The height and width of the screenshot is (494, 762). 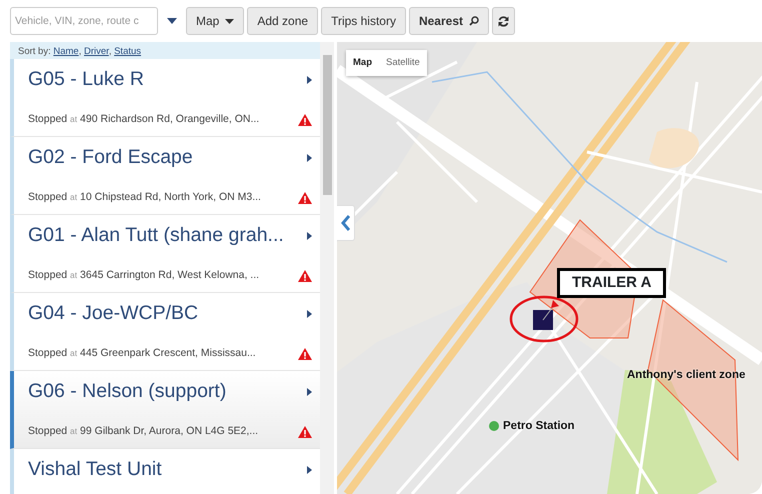 I want to click on highlight-circle, so click(x=544, y=319).